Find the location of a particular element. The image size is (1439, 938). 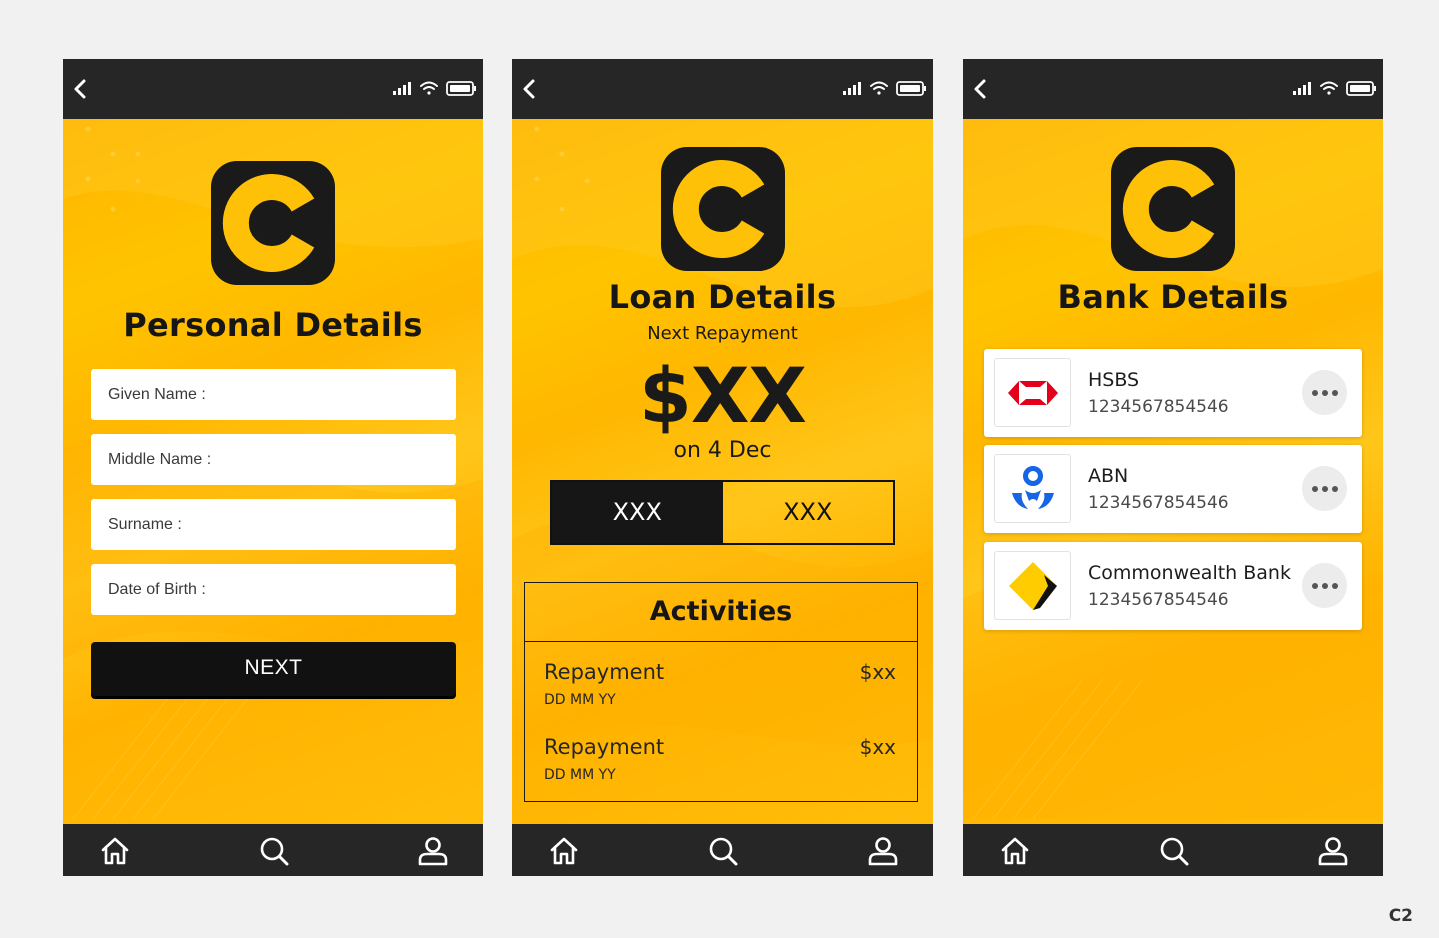

page-title: Loan Details is located at coordinates (722, 297).